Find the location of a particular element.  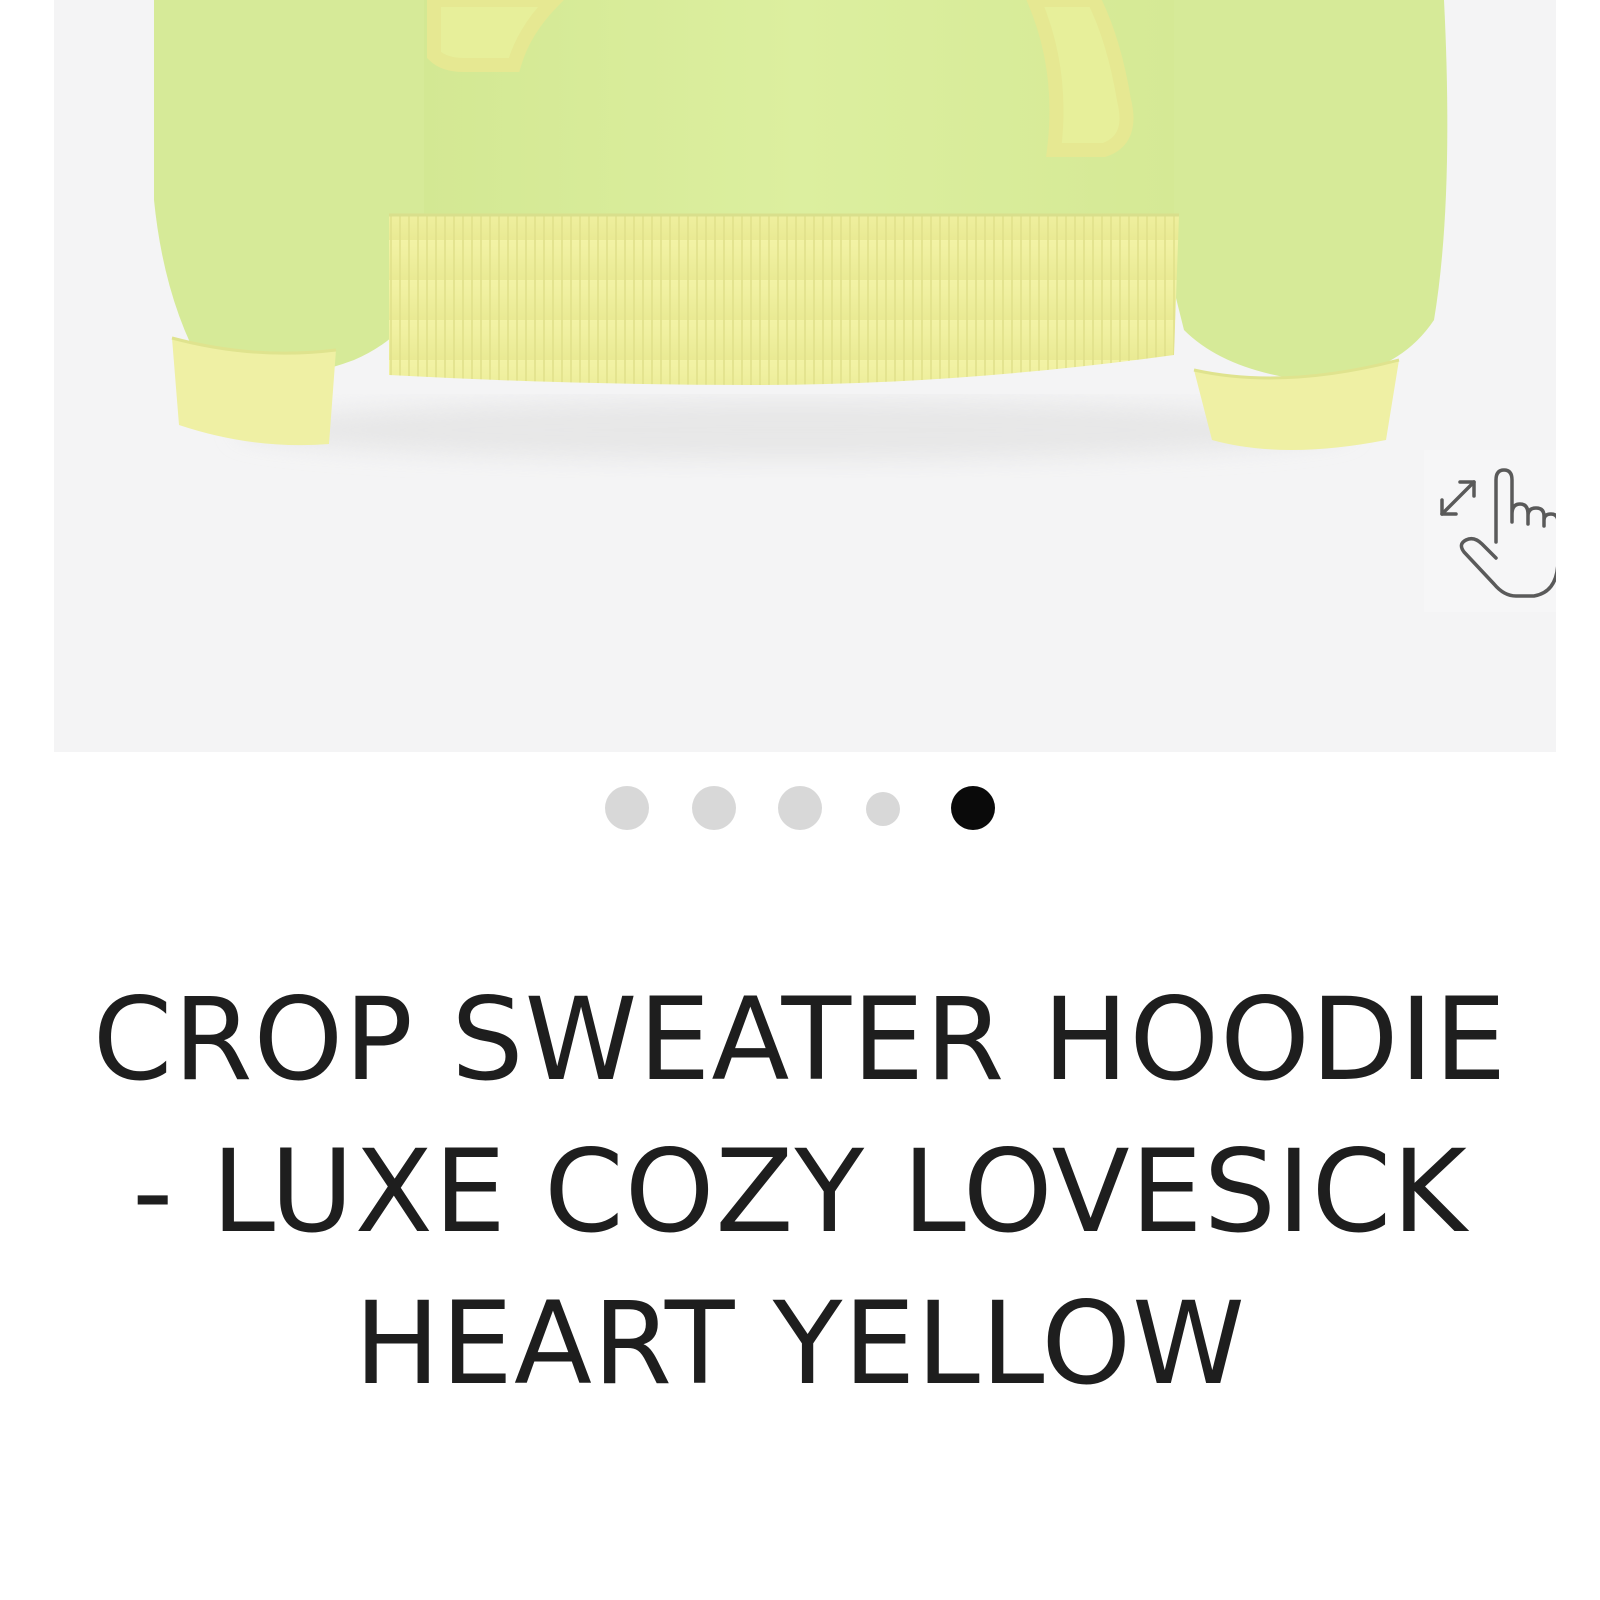

carousel-dot-5-active is located at coordinates (973, 808).